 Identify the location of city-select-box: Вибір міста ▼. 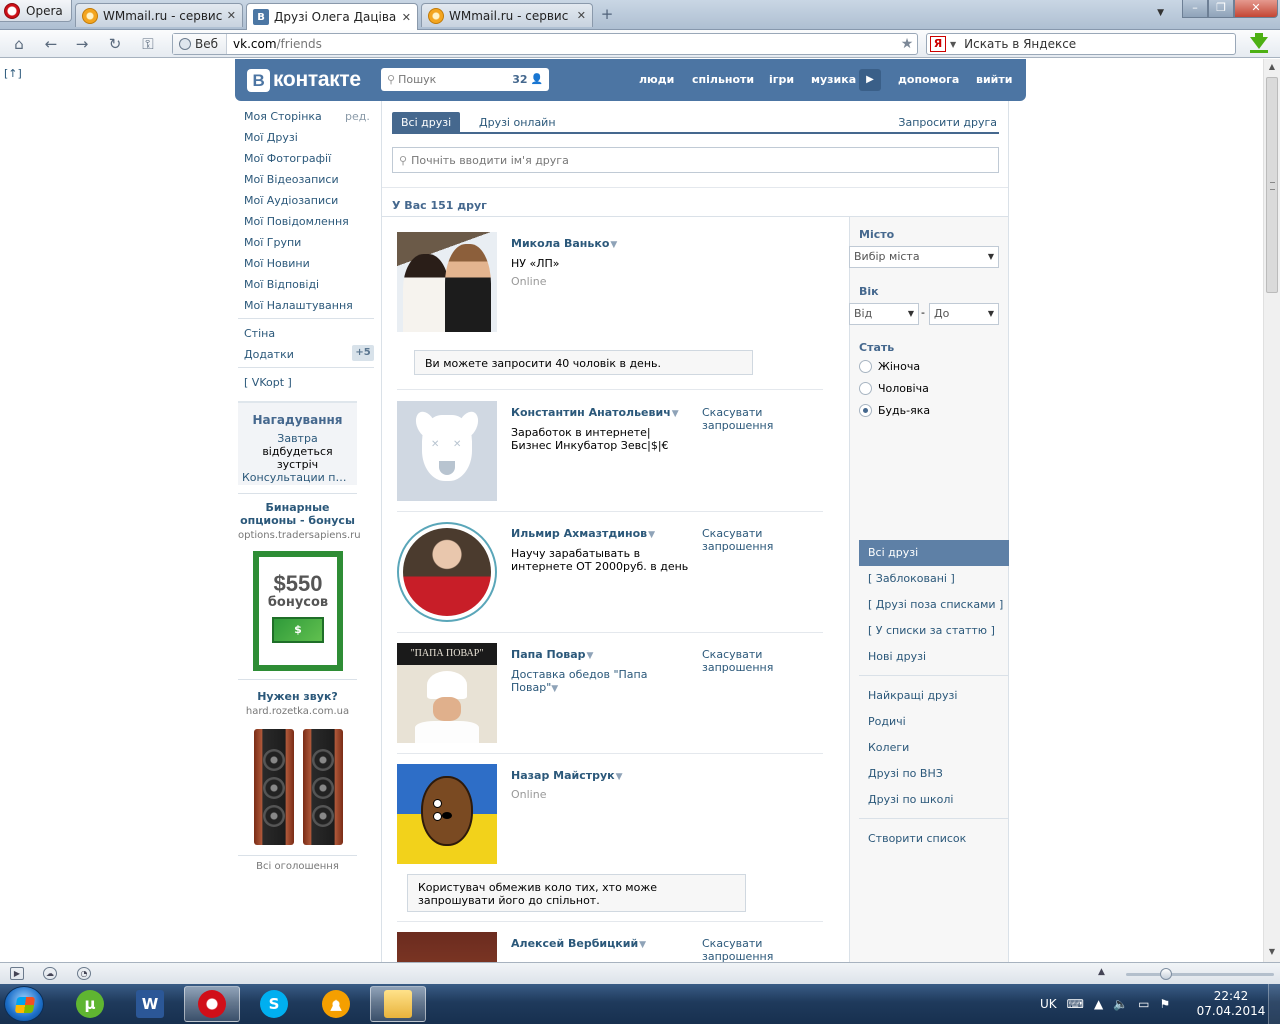
(924, 257).